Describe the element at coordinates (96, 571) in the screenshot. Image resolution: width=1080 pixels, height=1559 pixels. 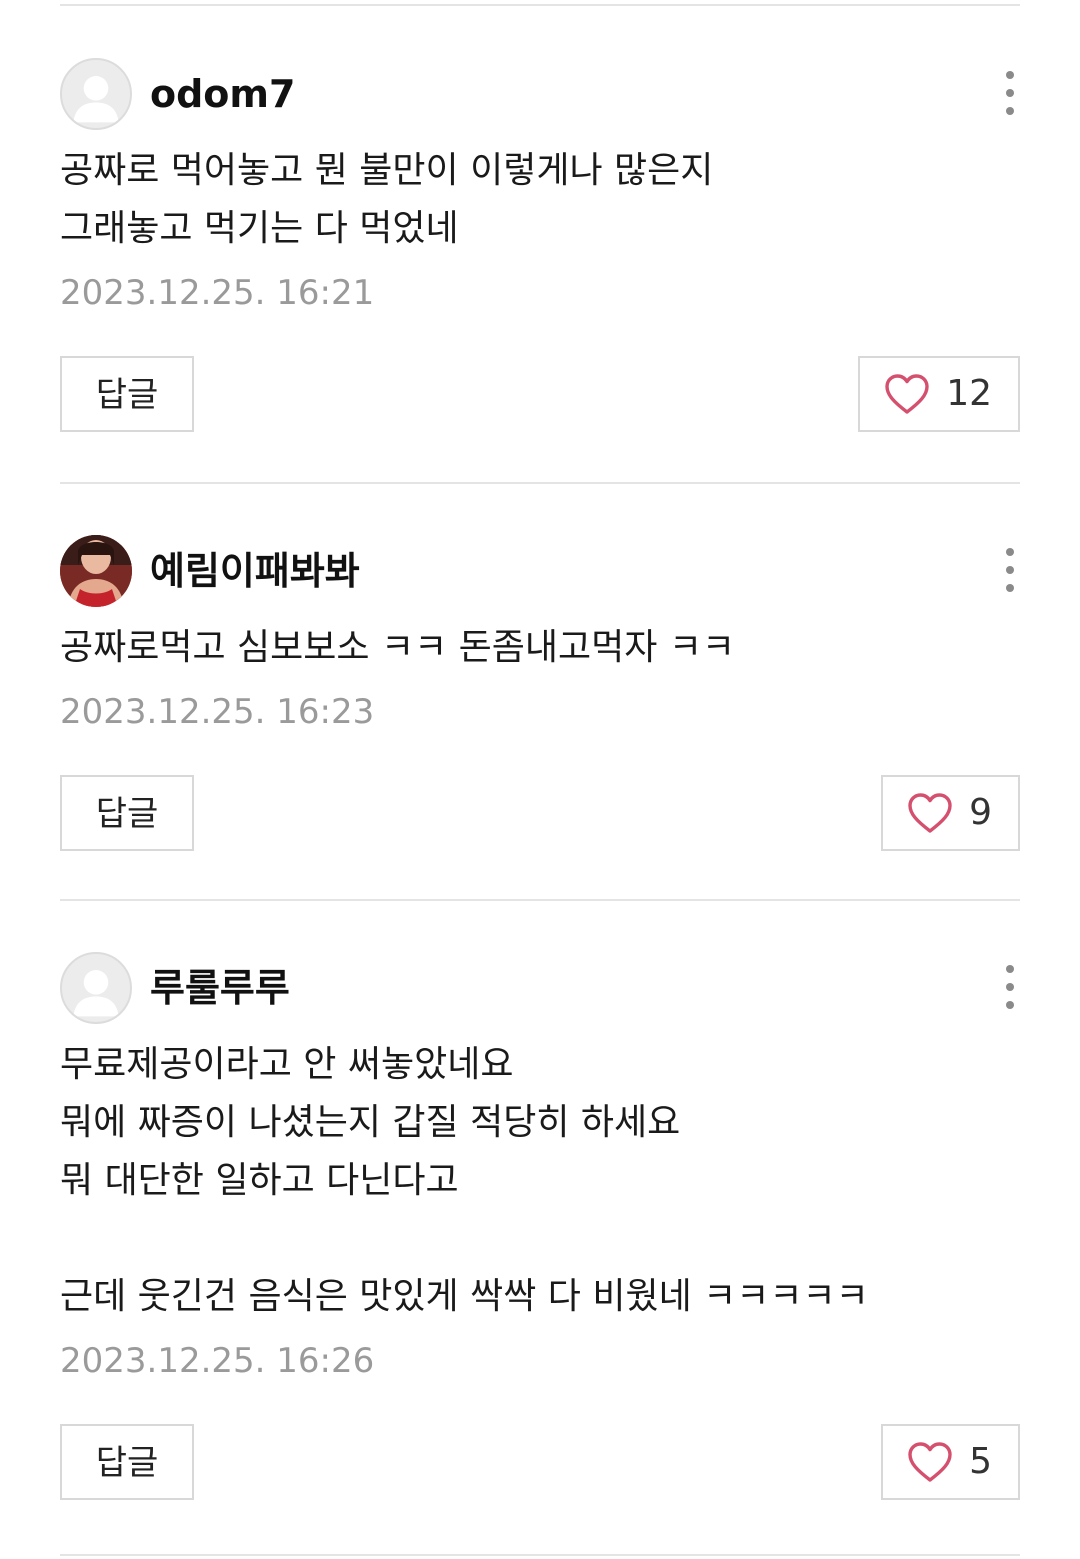
I see `photo-avatar-icon` at that location.